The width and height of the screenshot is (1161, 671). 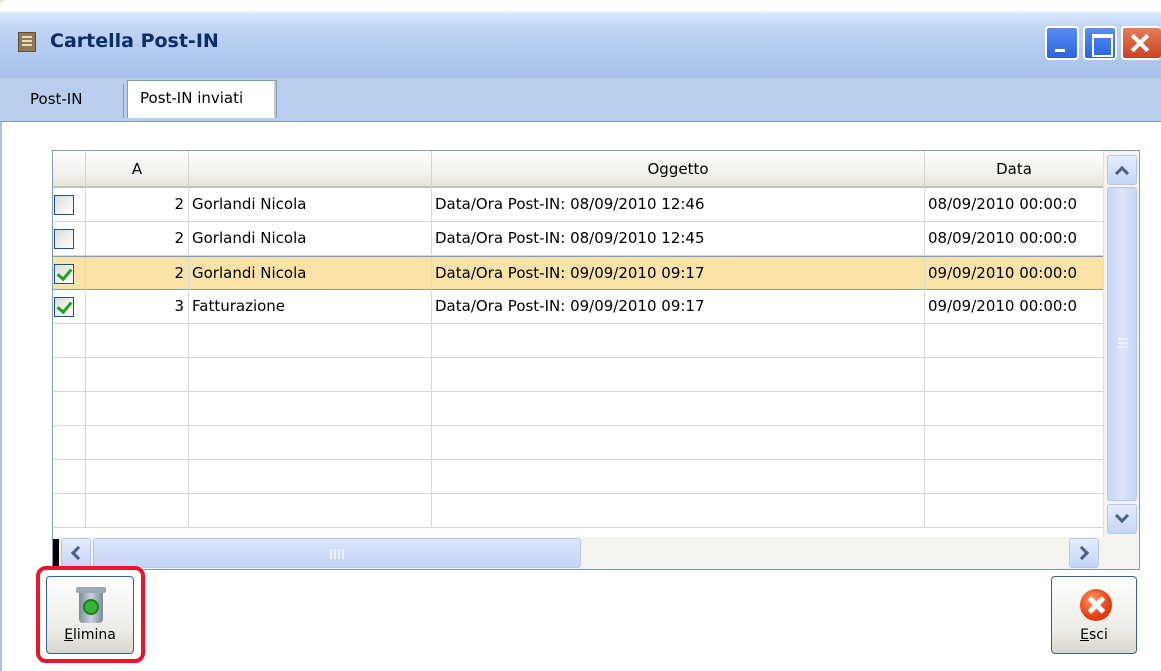 What do you see at coordinates (678, 169) in the screenshot?
I see `column-header-oggetto: Oggetto` at bounding box center [678, 169].